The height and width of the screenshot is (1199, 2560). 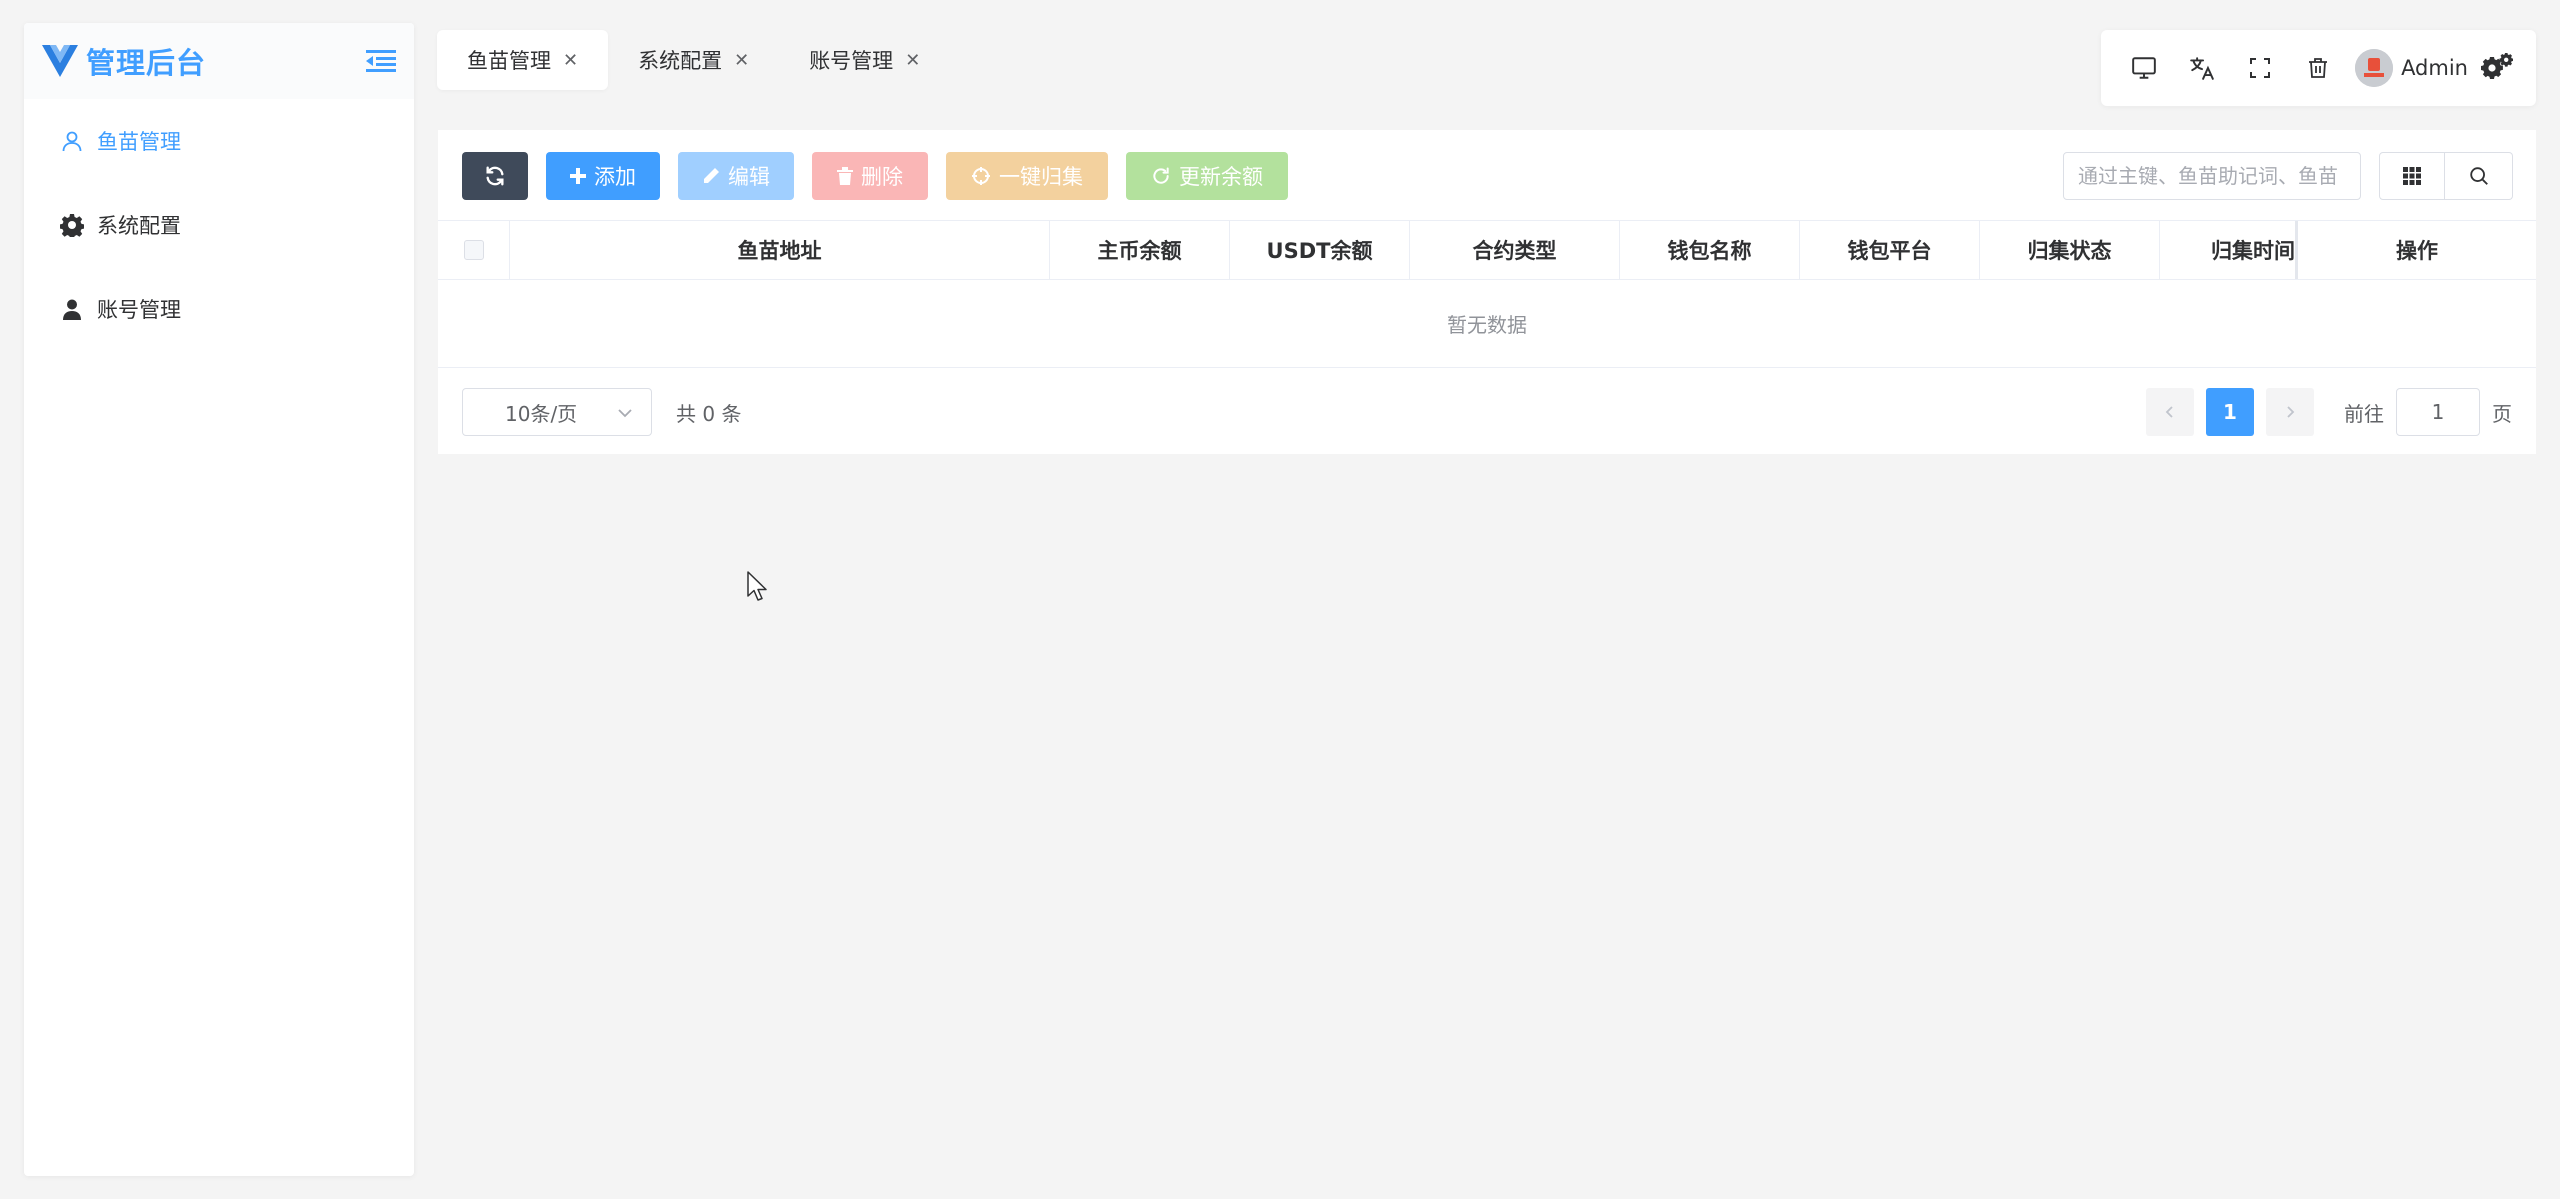 I want to click on page-size-value: 10条/页, so click(x=541, y=413).